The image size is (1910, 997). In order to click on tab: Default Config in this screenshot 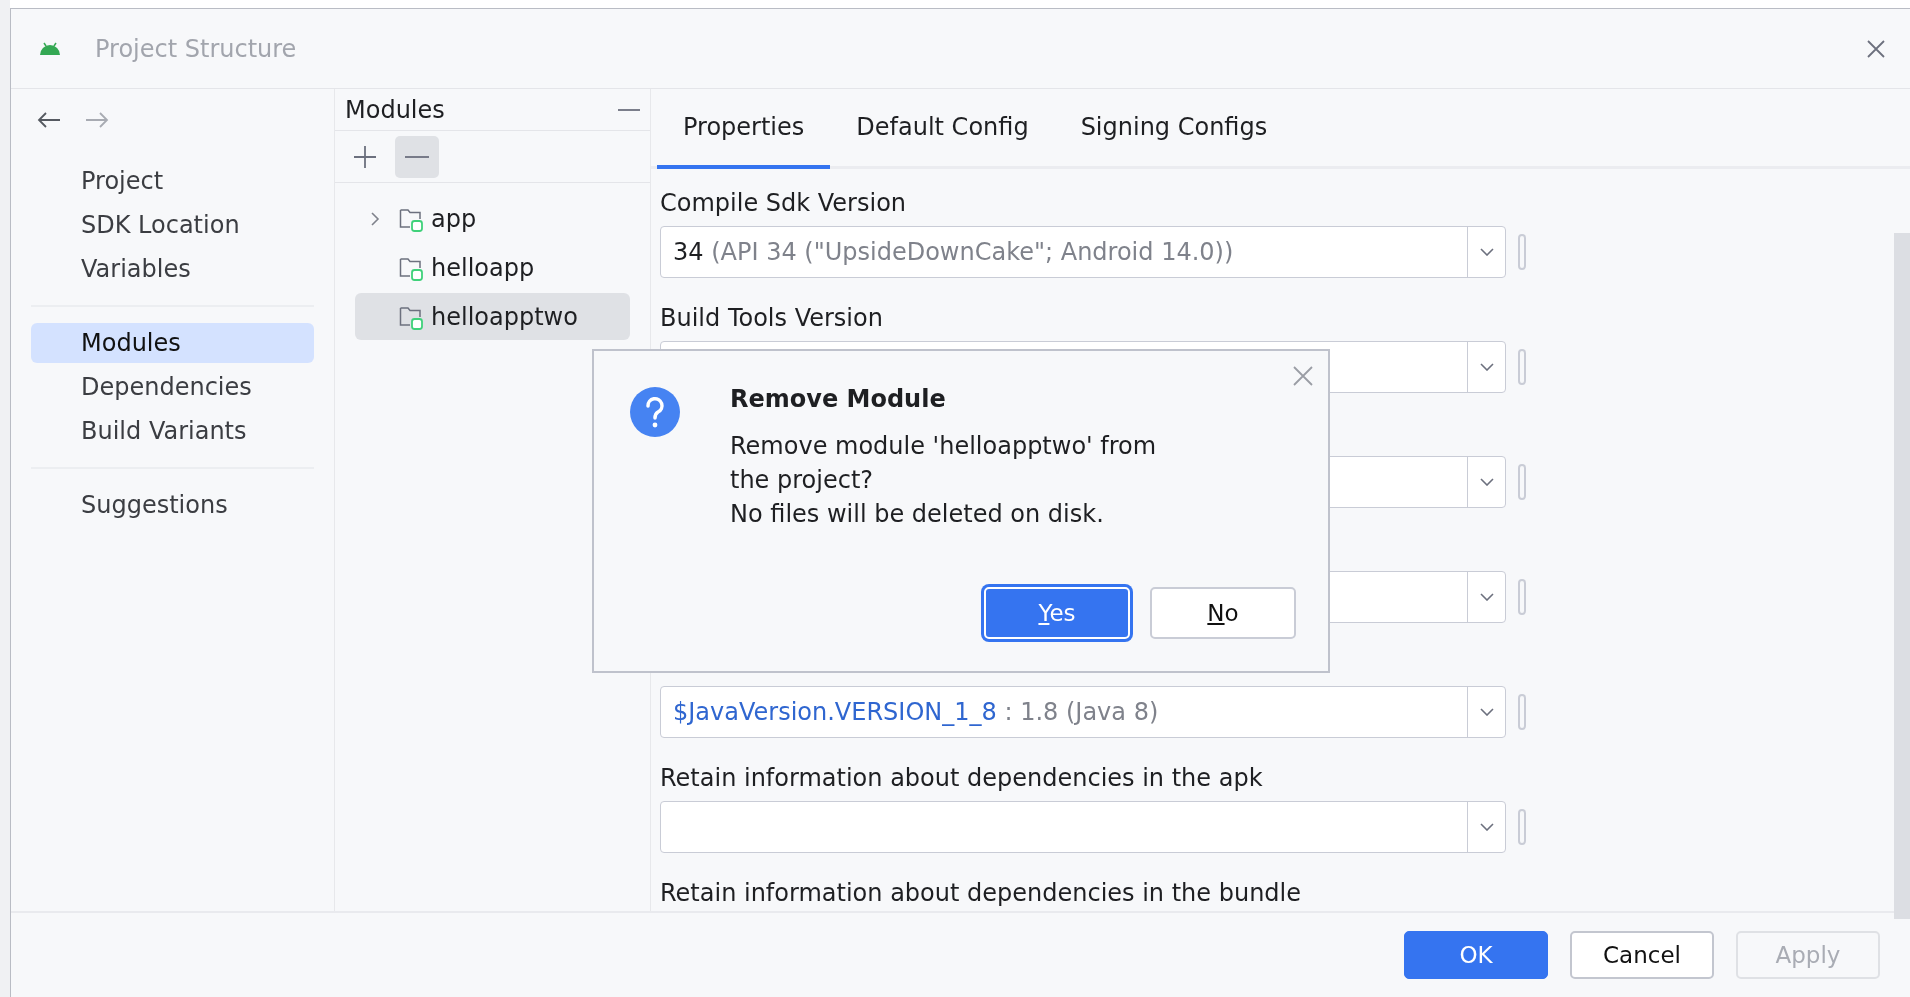, I will do `click(942, 129)`.